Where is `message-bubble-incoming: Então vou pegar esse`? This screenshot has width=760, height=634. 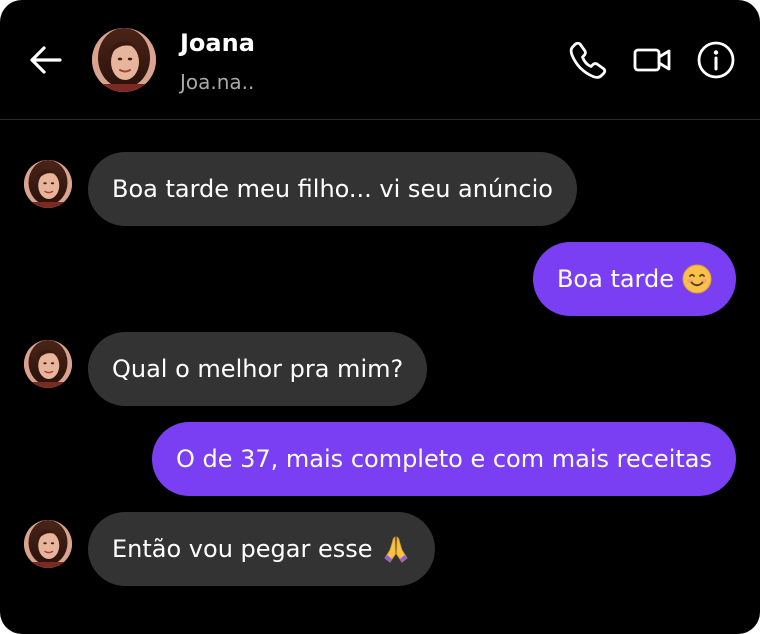 message-bubble-incoming: Então vou pegar esse is located at coordinates (261, 549).